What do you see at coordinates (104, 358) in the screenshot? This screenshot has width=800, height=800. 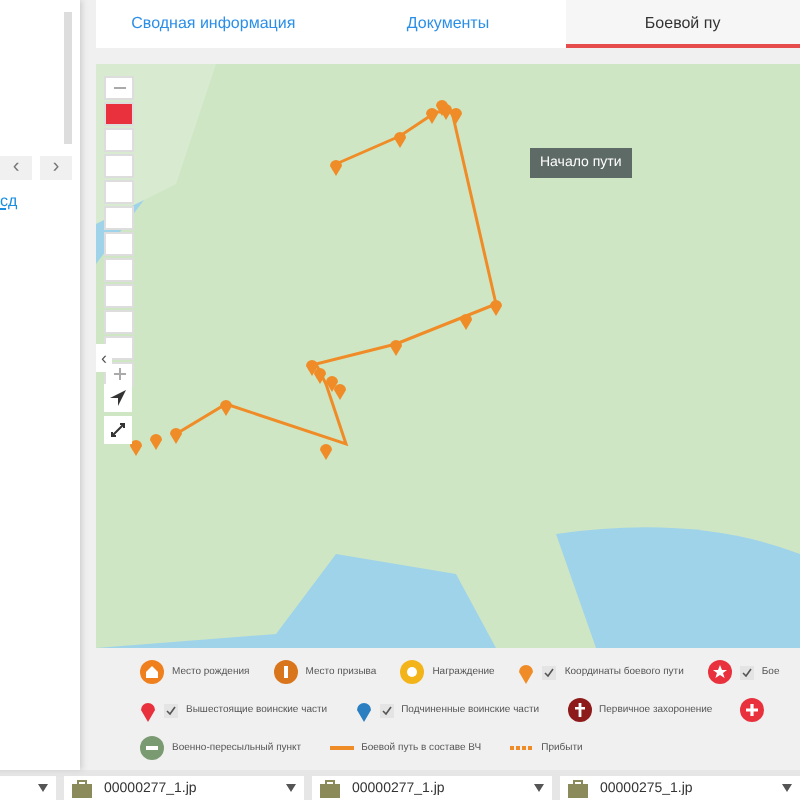 I see `collapse-button: ‹` at bounding box center [104, 358].